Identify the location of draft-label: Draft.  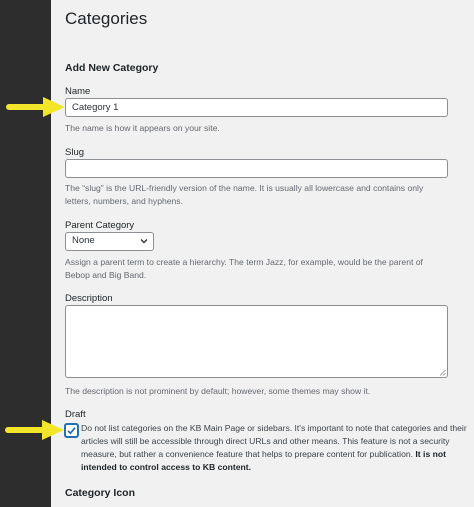
(75, 414).